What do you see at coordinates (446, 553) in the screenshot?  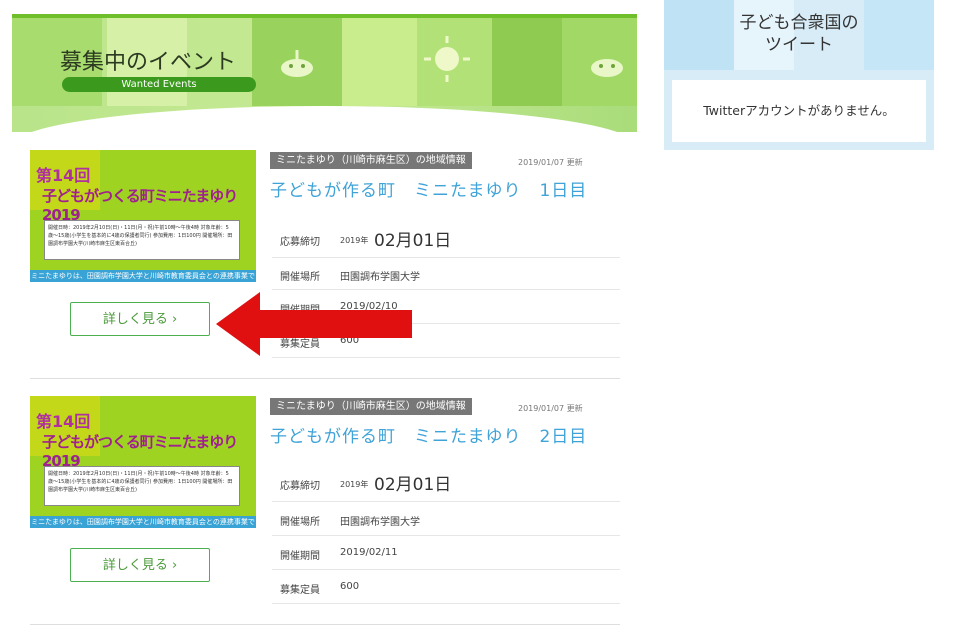 I see `detail-row-period: 開催期間 2019/02/11` at bounding box center [446, 553].